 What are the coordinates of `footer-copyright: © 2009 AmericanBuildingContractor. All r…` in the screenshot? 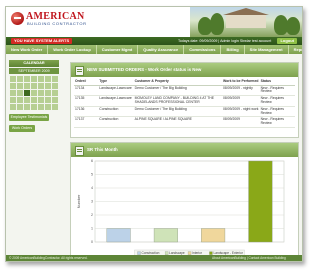 It's located at (48, 258).